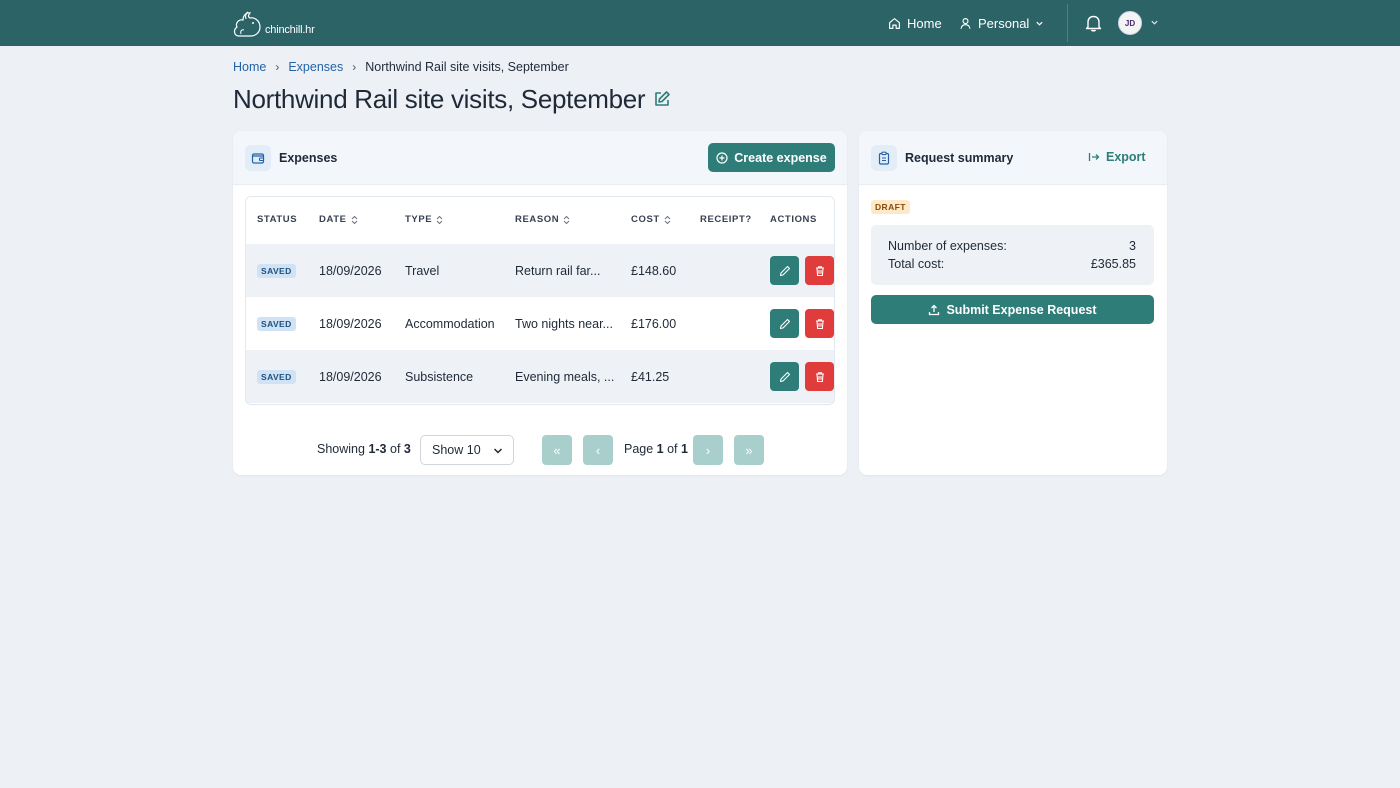  What do you see at coordinates (1154, 22) in the screenshot?
I see `avatar-chevron-down-icon` at bounding box center [1154, 22].